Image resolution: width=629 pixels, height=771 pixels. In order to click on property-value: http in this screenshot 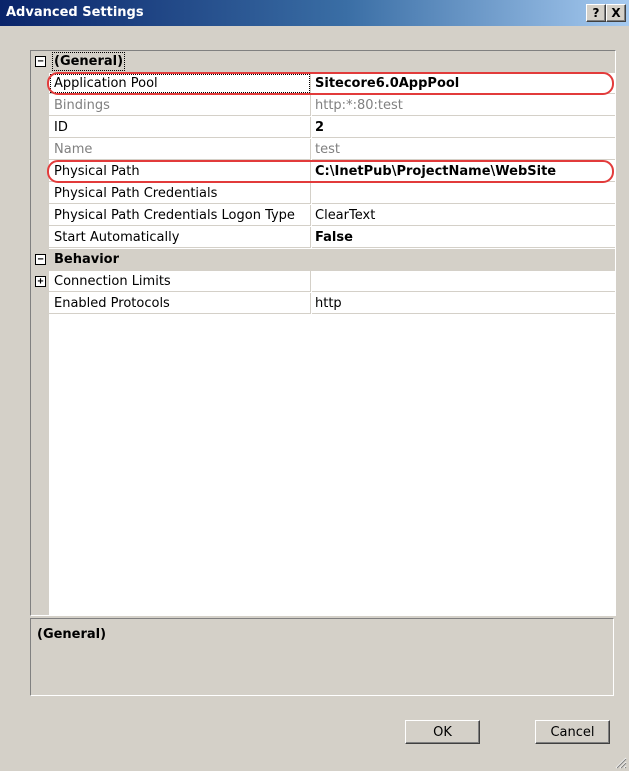, I will do `click(463, 303)`.